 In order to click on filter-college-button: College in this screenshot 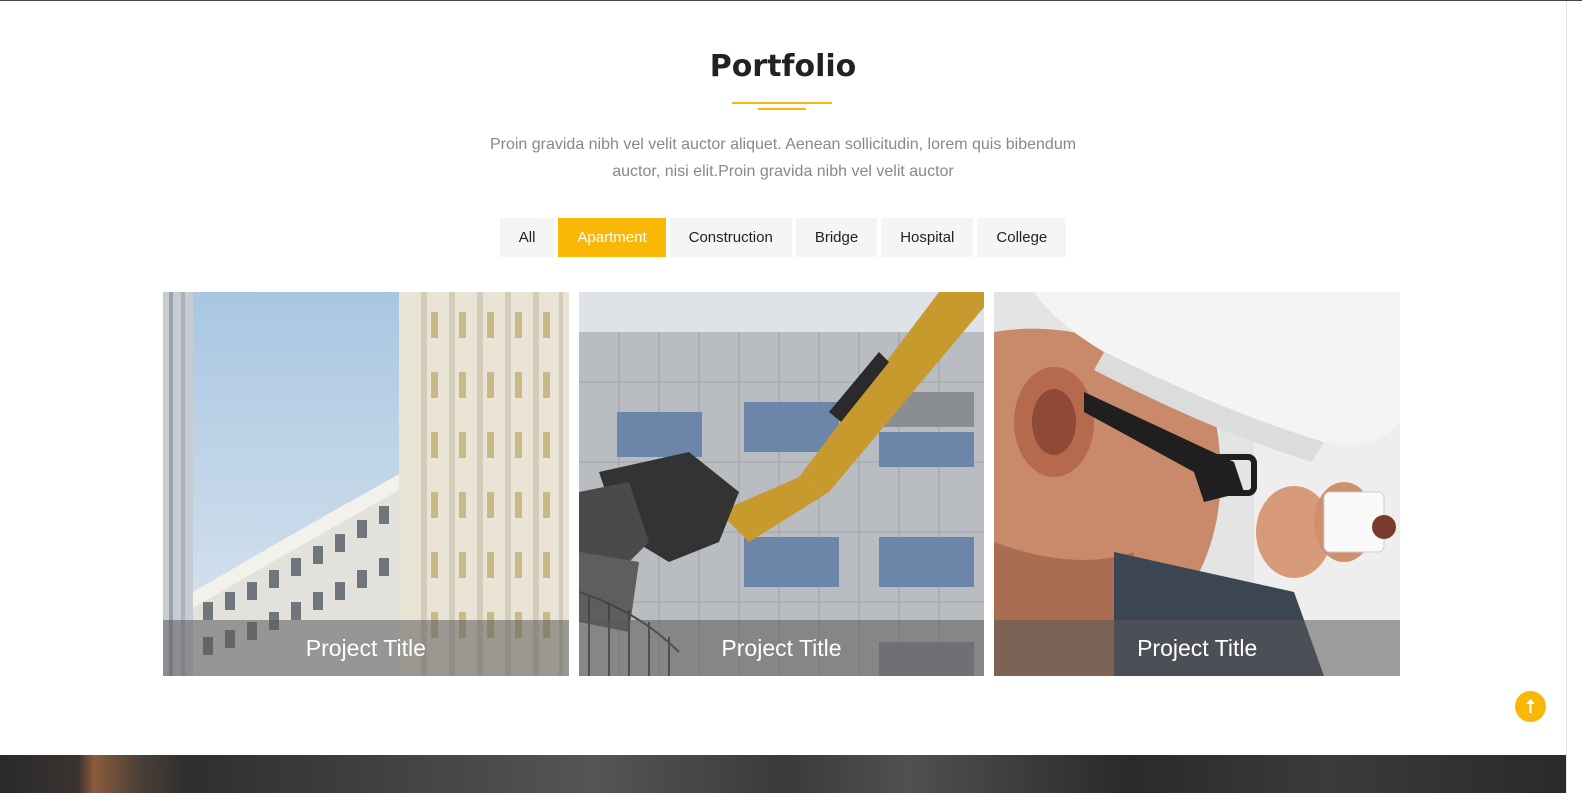, I will do `click(1022, 237)`.